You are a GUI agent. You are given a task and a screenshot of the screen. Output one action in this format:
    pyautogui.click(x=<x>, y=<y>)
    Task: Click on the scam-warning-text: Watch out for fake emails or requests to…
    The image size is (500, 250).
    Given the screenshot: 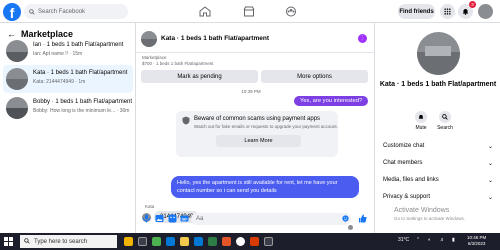 What is the action you would take?
    pyautogui.click(x=266, y=126)
    